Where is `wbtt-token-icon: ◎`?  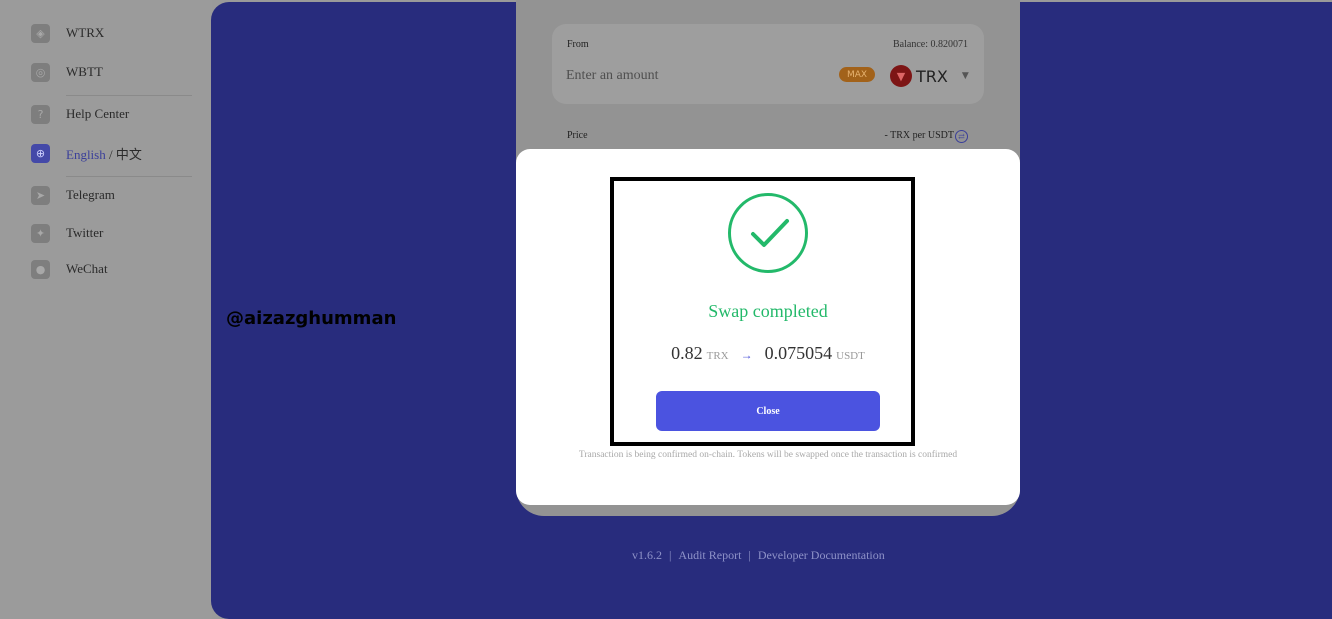 wbtt-token-icon: ◎ is located at coordinates (40, 72).